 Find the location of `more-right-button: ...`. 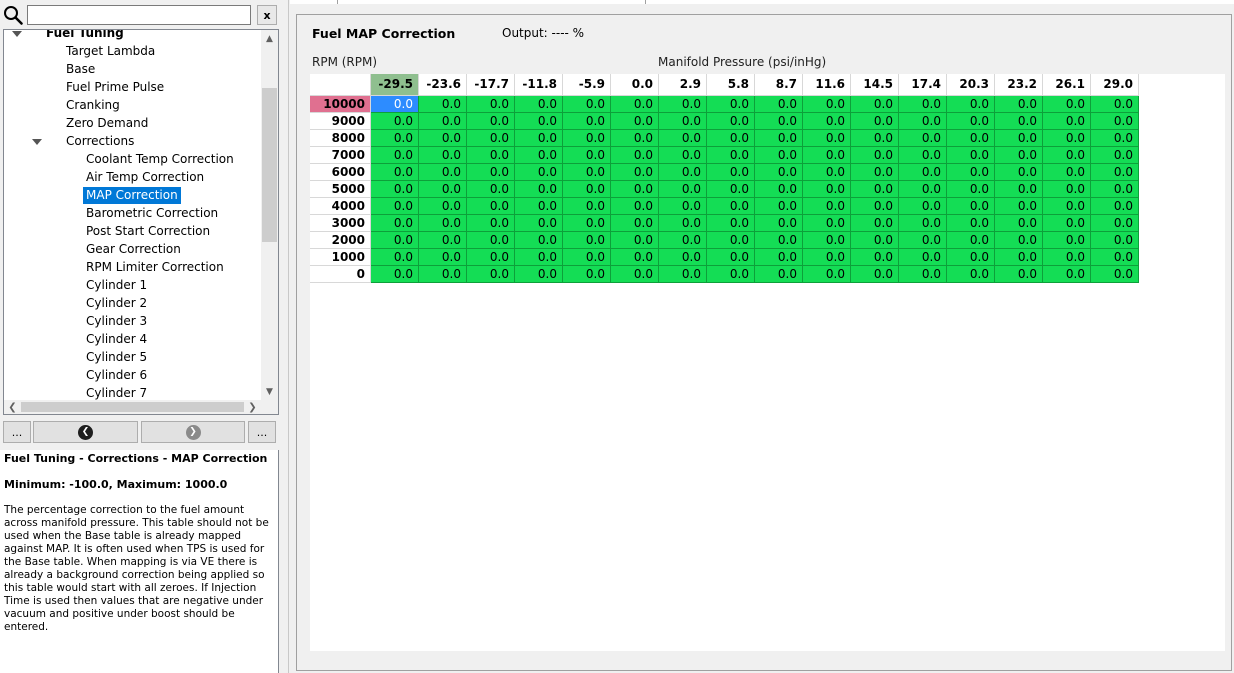

more-right-button: ... is located at coordinates (262, 432).